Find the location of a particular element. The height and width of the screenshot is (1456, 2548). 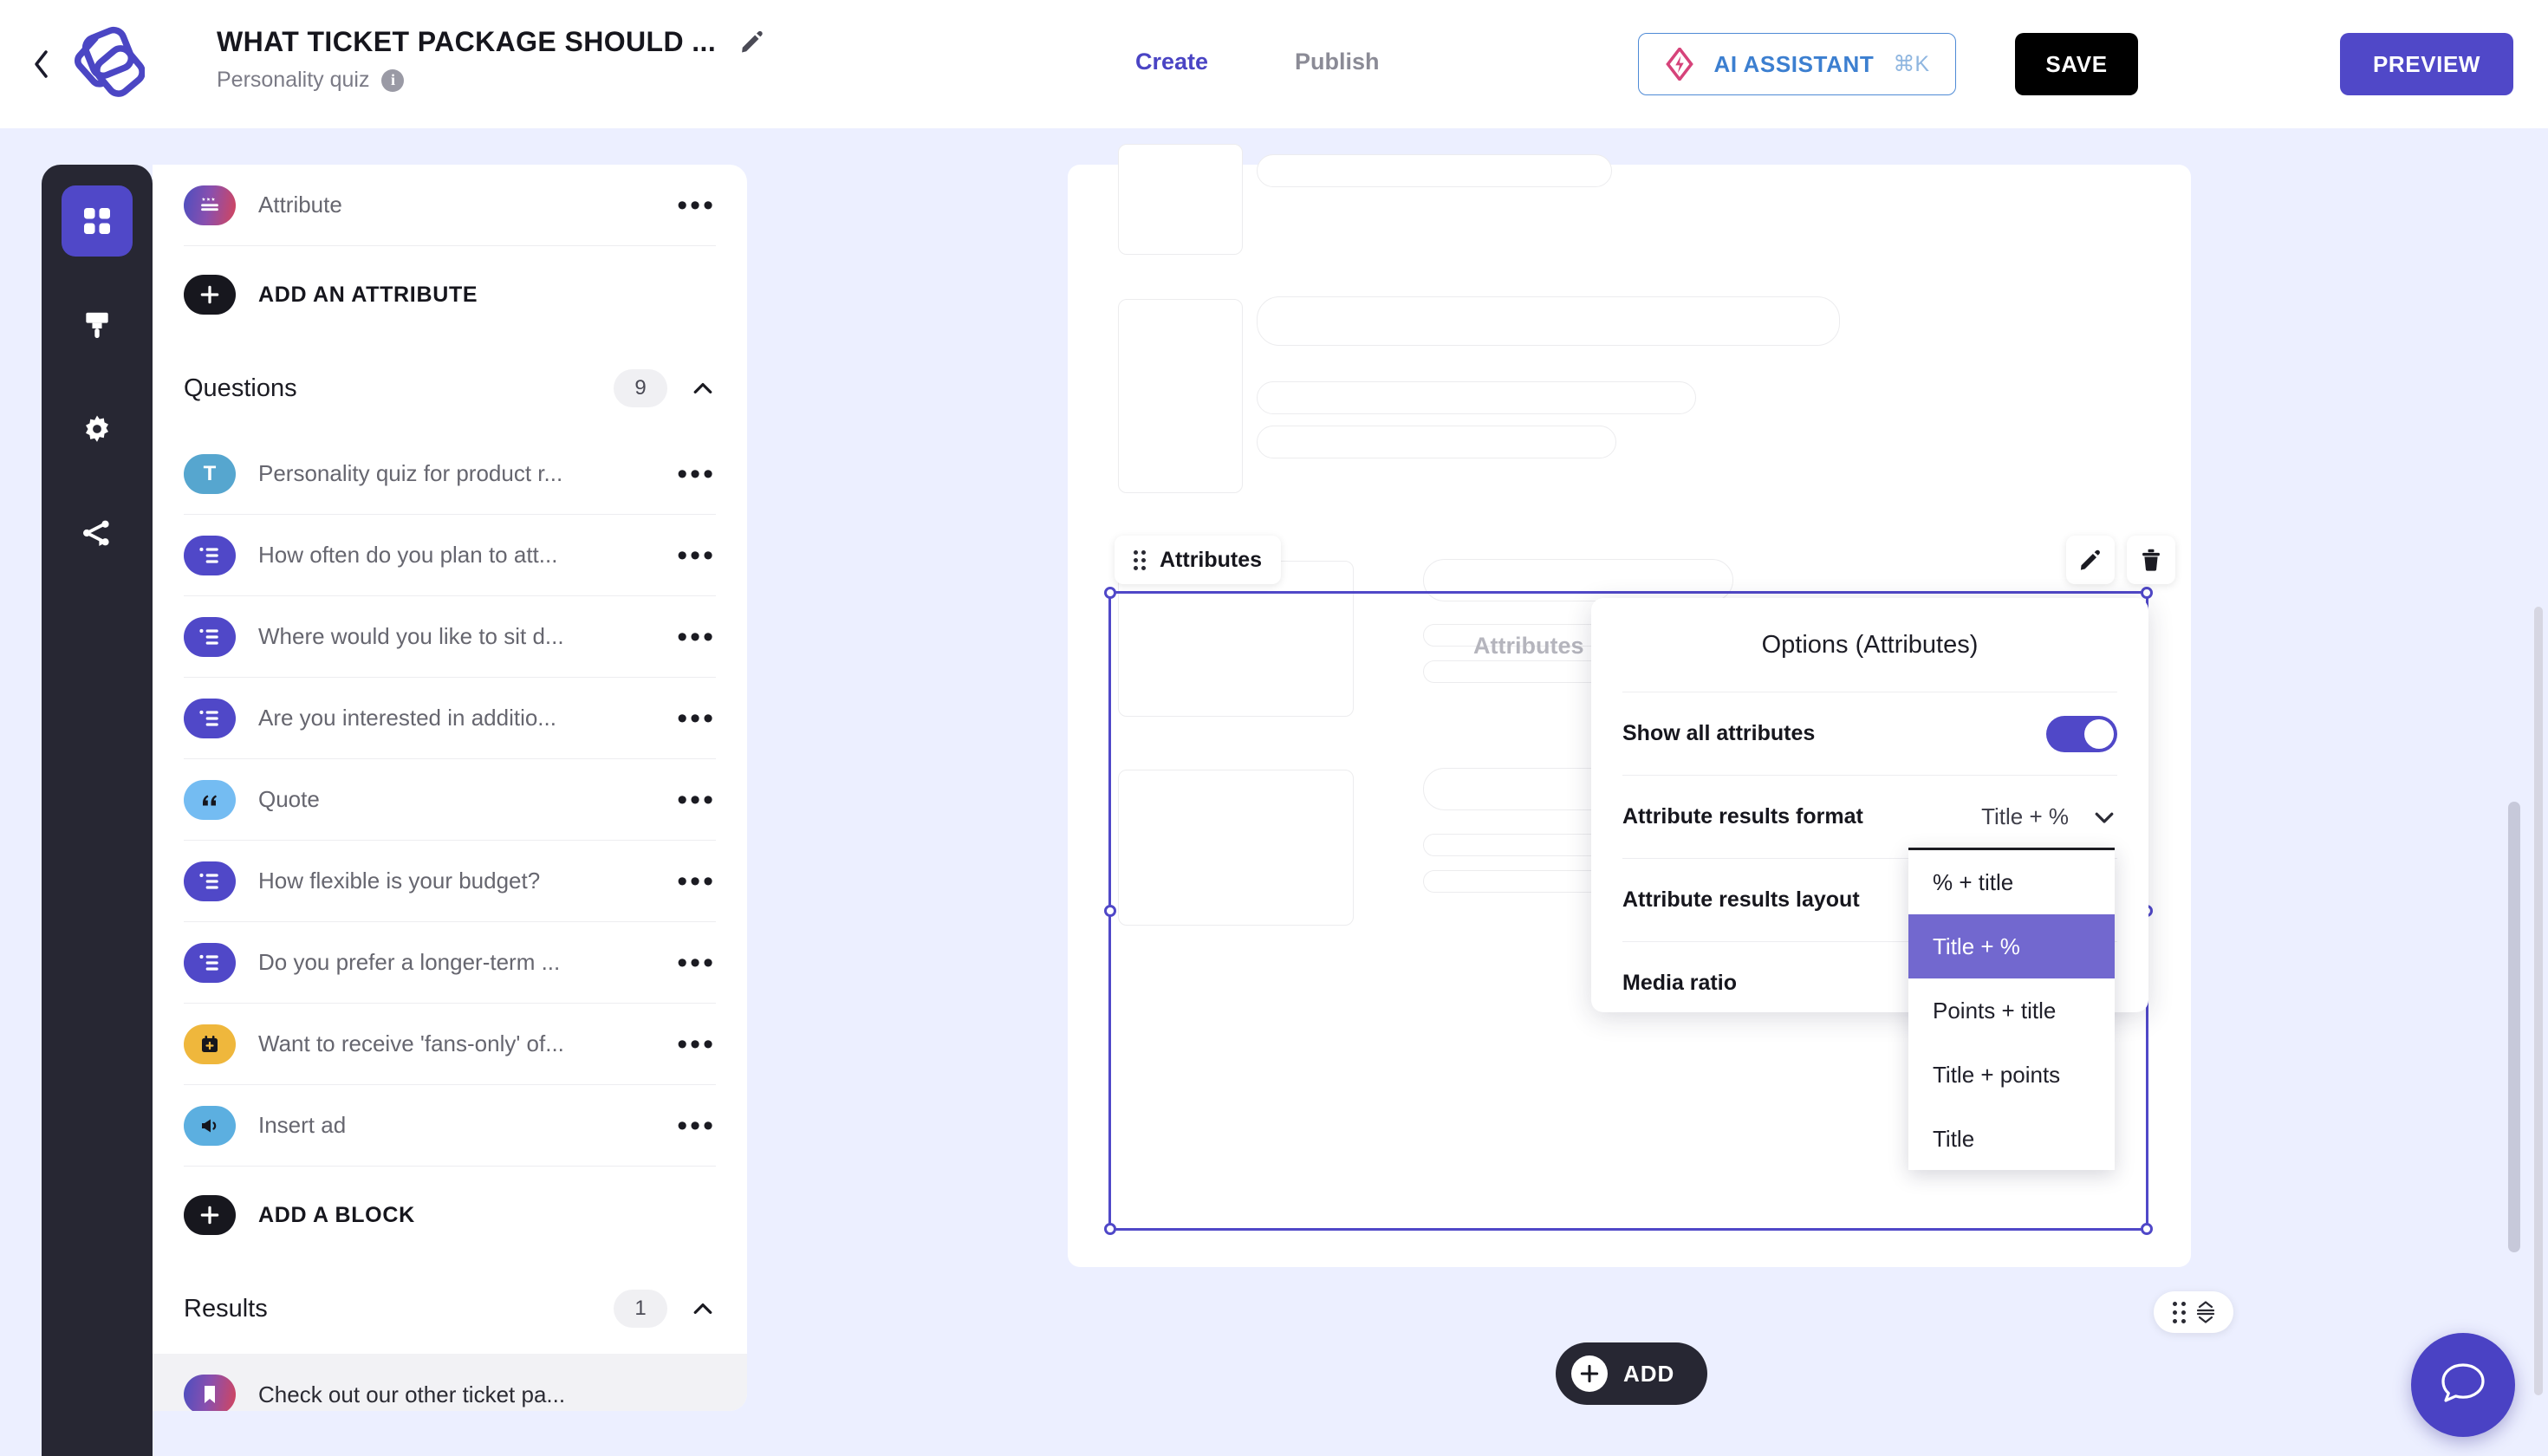

block-label-chip: Attributes is located at coordinates (1198, 560).